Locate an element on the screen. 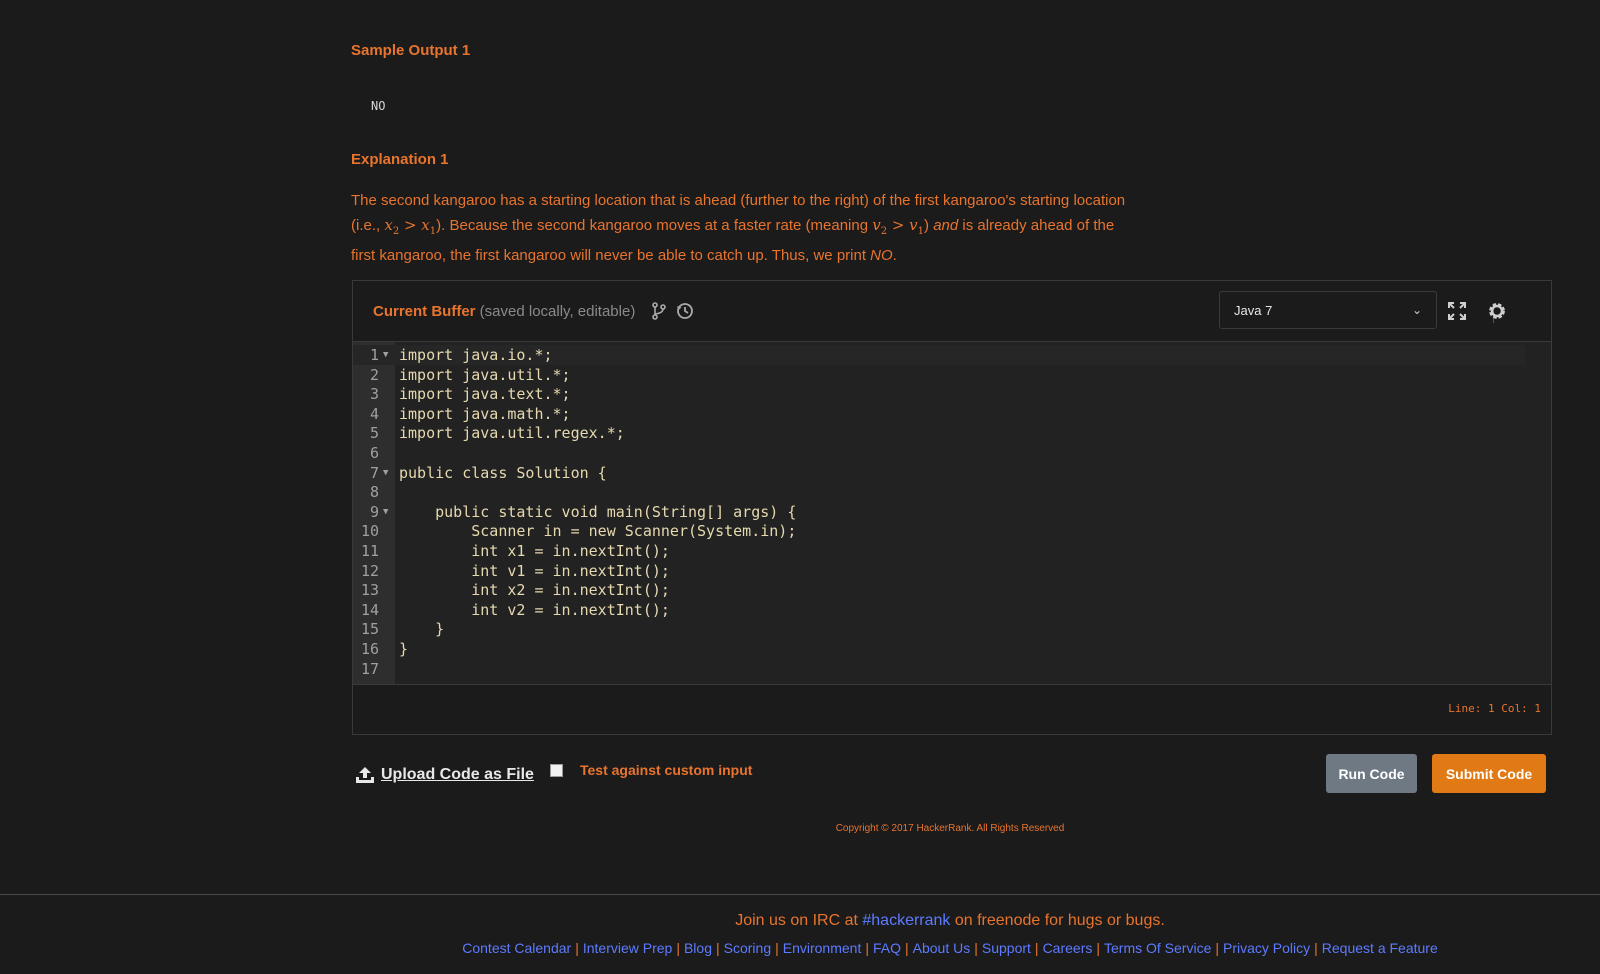 This screenshot has width=1600, height=974. irc-channel-link: #hackerrank is located at coordinates (906, 920).